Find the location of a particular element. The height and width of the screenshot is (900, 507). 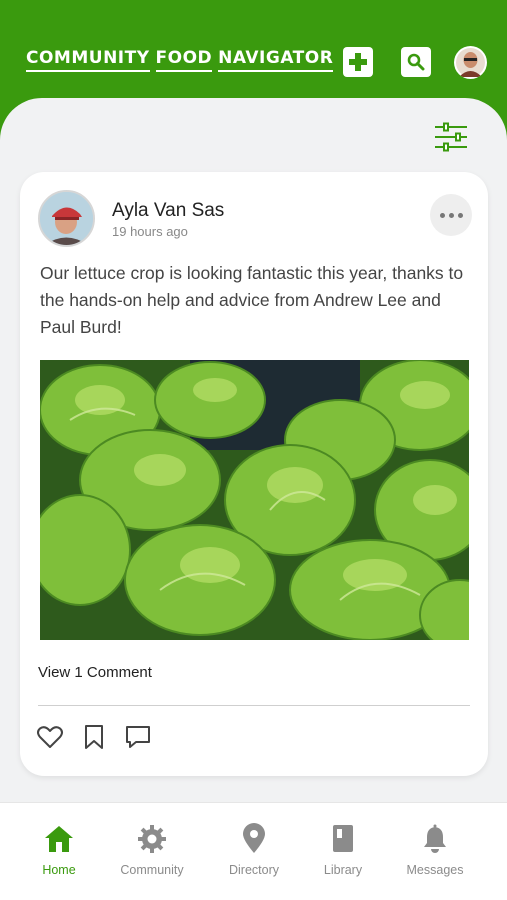

tab-label: Library is located at coordinates (343, 870).